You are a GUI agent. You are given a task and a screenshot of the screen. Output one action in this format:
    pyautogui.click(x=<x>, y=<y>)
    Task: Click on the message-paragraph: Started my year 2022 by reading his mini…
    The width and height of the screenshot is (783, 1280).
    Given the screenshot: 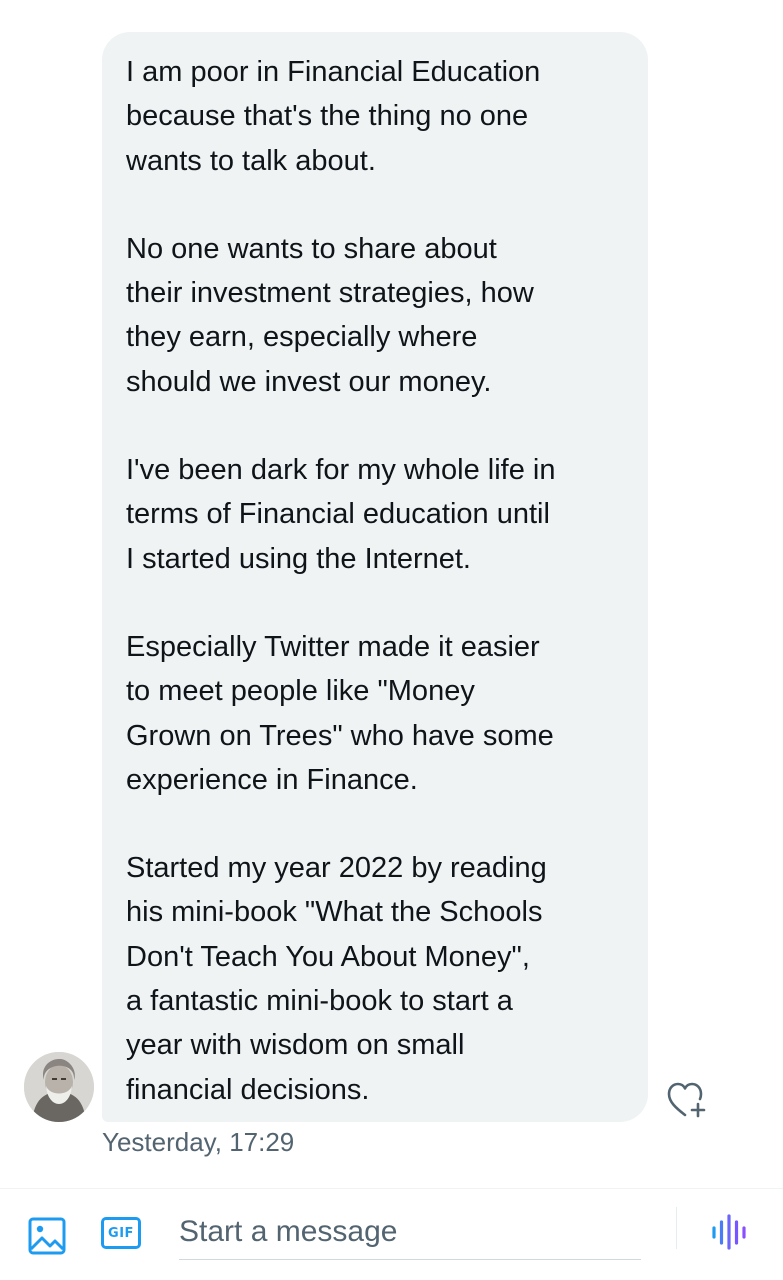 What is the action you would take?
    pyautogui.click(x=336, y=979)
    